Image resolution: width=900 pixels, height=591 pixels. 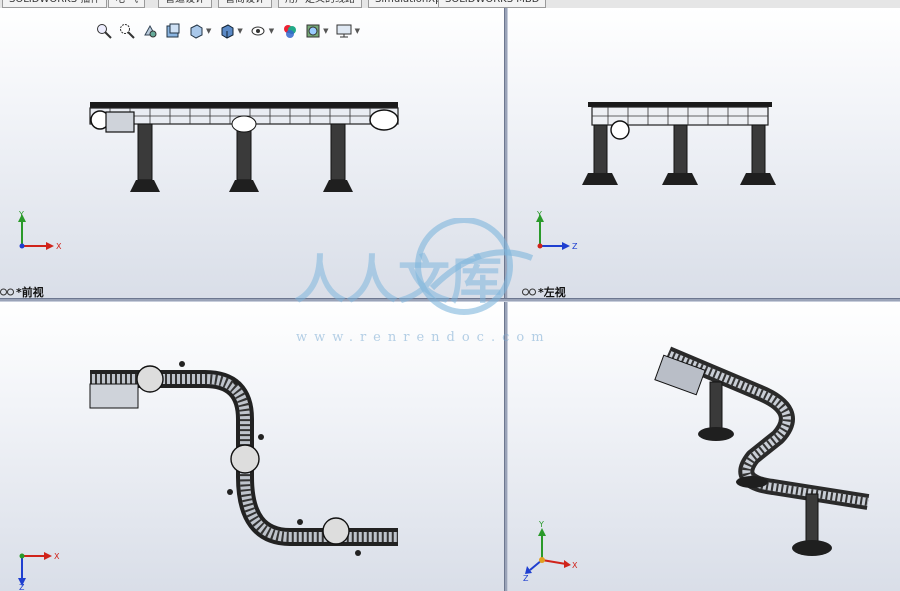 What do you see at coordinates (344, 31) in the screenshot?
I see `view-settings-icon` at bounding box center [344, 31].